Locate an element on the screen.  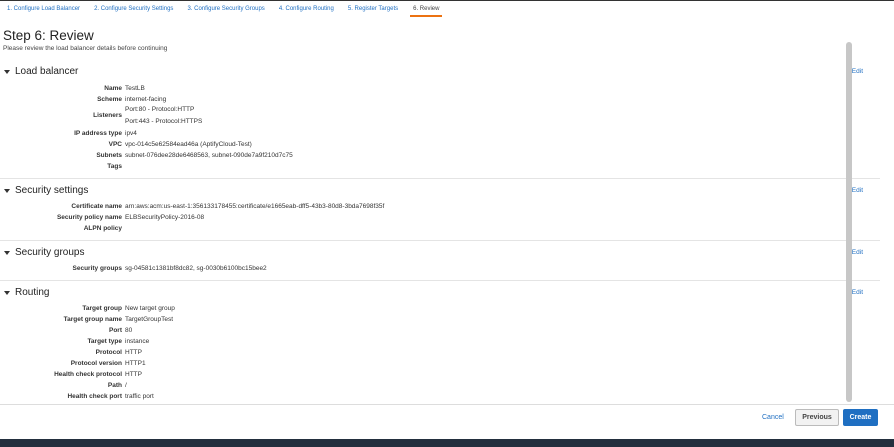
tab-configure-security-settings: 2. Configure Security Settings is located at coordinates (133, 11).